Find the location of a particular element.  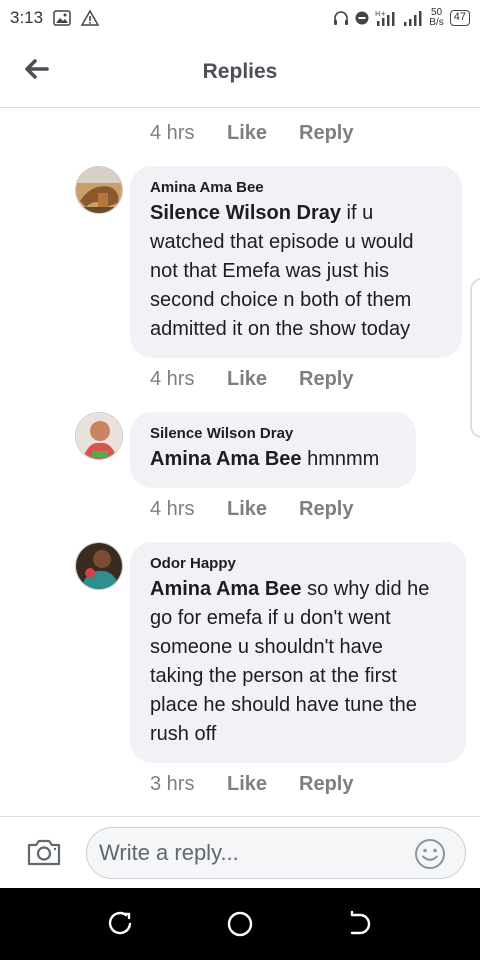

page-title: Replies is located at coordinates (240, 71).